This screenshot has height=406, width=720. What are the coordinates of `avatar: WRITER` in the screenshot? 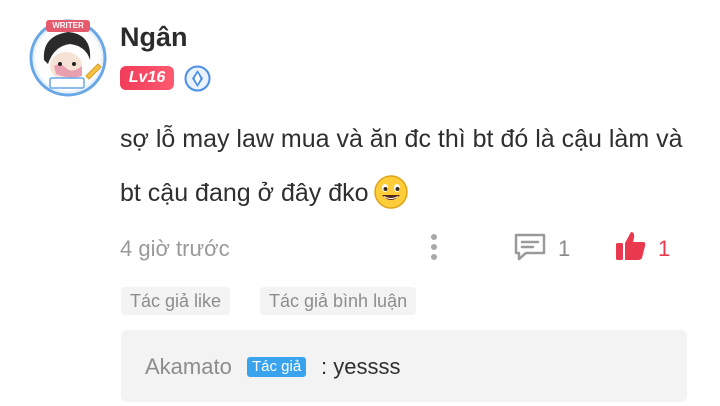 It's located at (68, 56).